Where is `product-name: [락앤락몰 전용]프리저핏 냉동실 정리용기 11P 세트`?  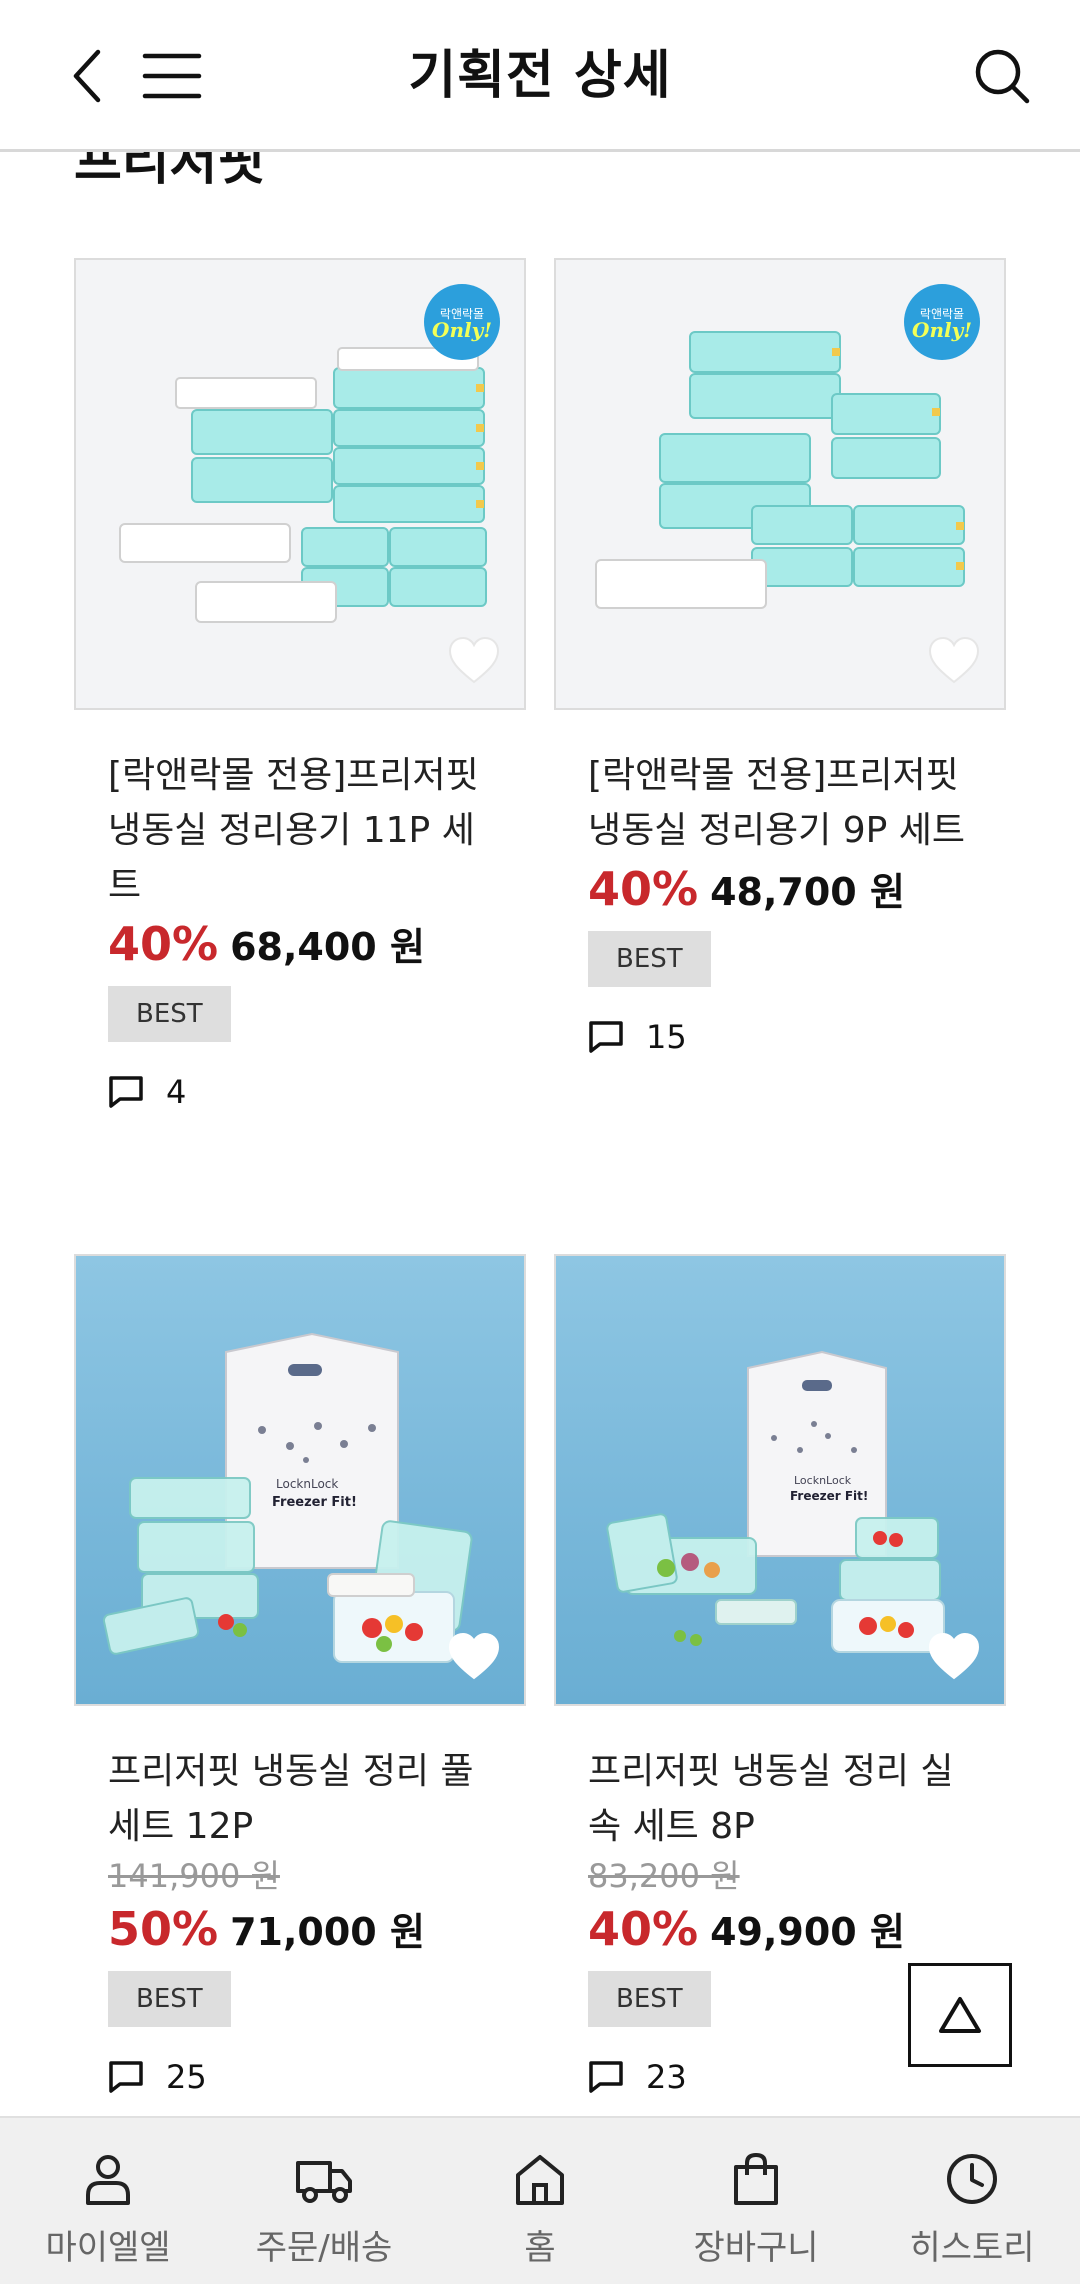 product-name: [락앤락몰 전용]프리저핏 냉동실 정리용기 11P 세트 is located at coordinates (300, 830).